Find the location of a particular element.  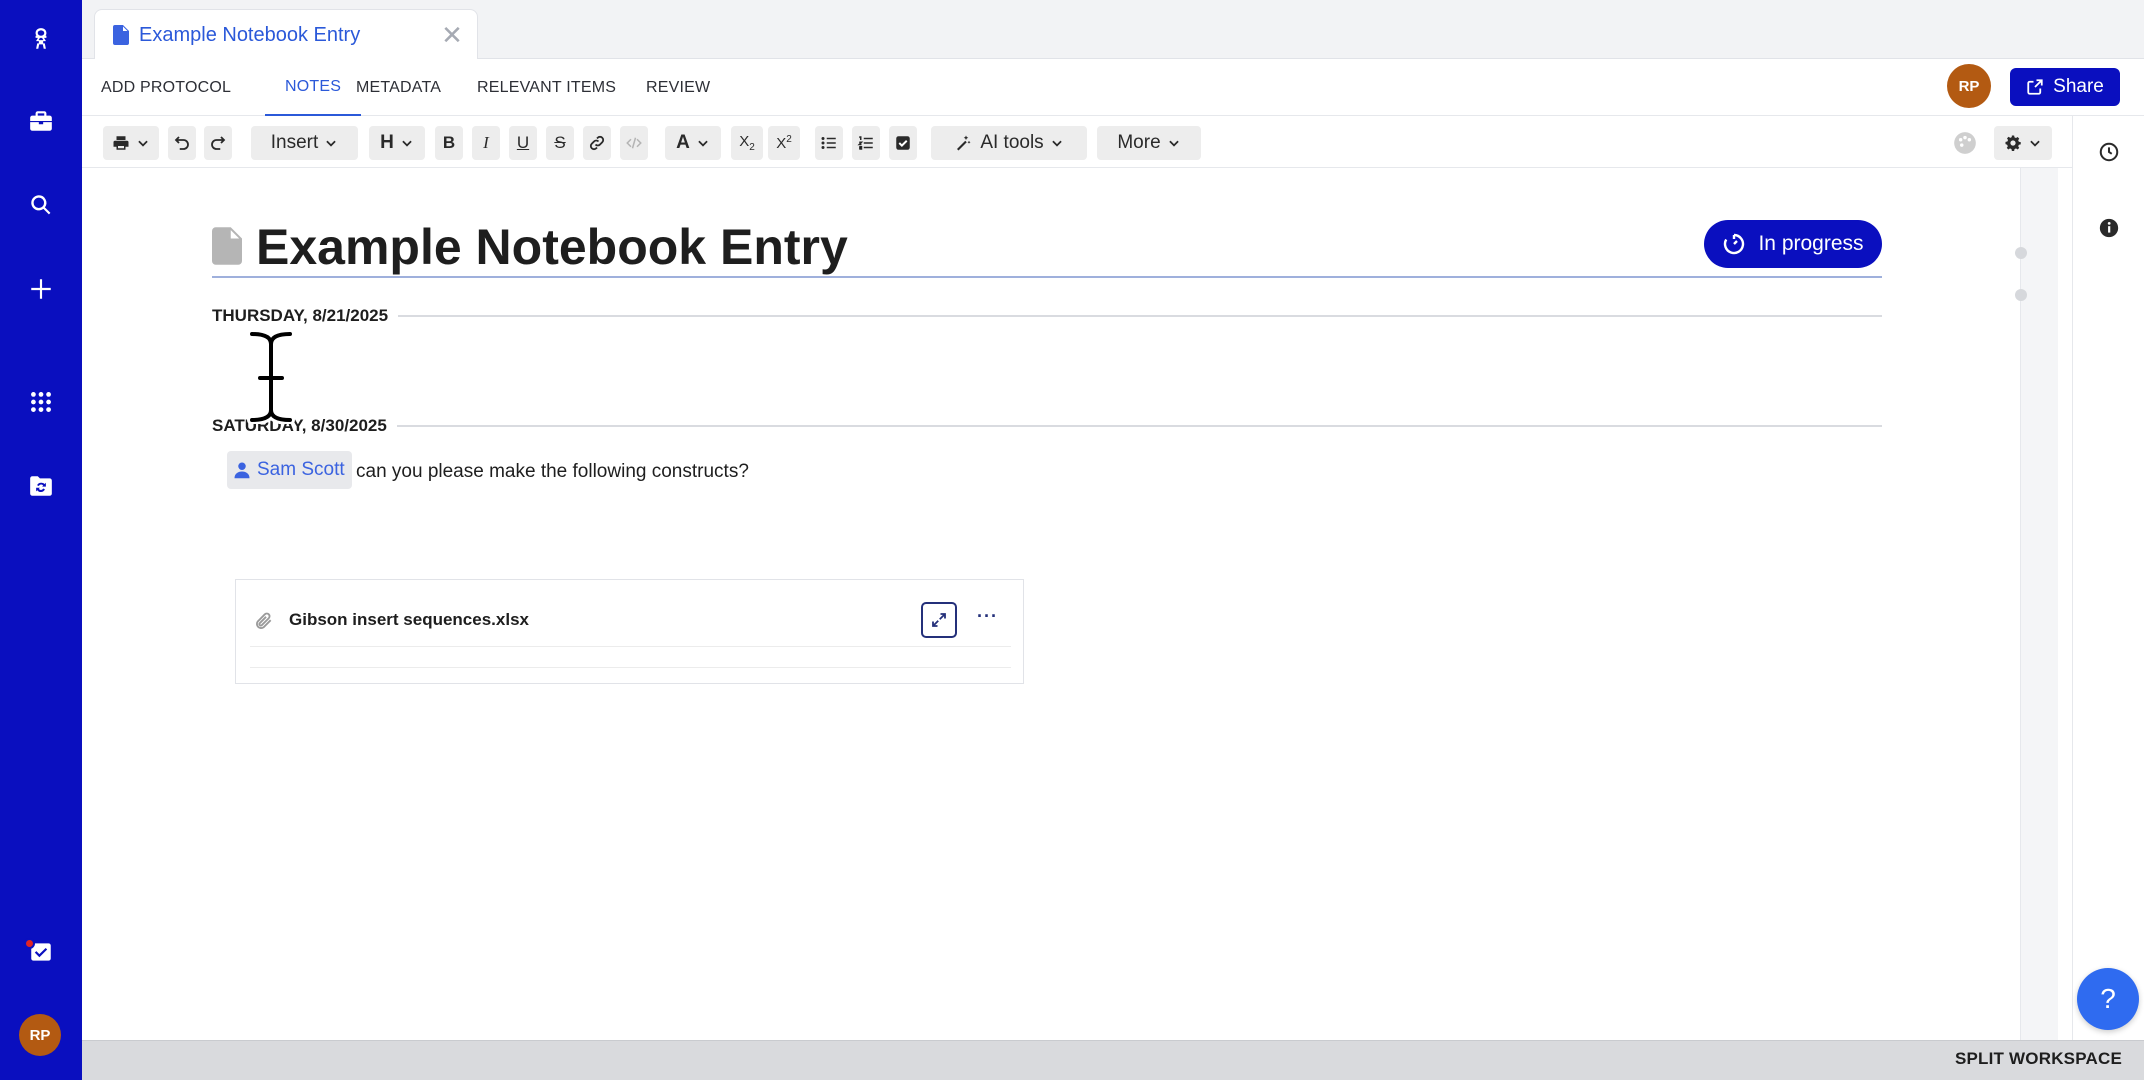

numbered-list-button is located at coordinates (866, 143).